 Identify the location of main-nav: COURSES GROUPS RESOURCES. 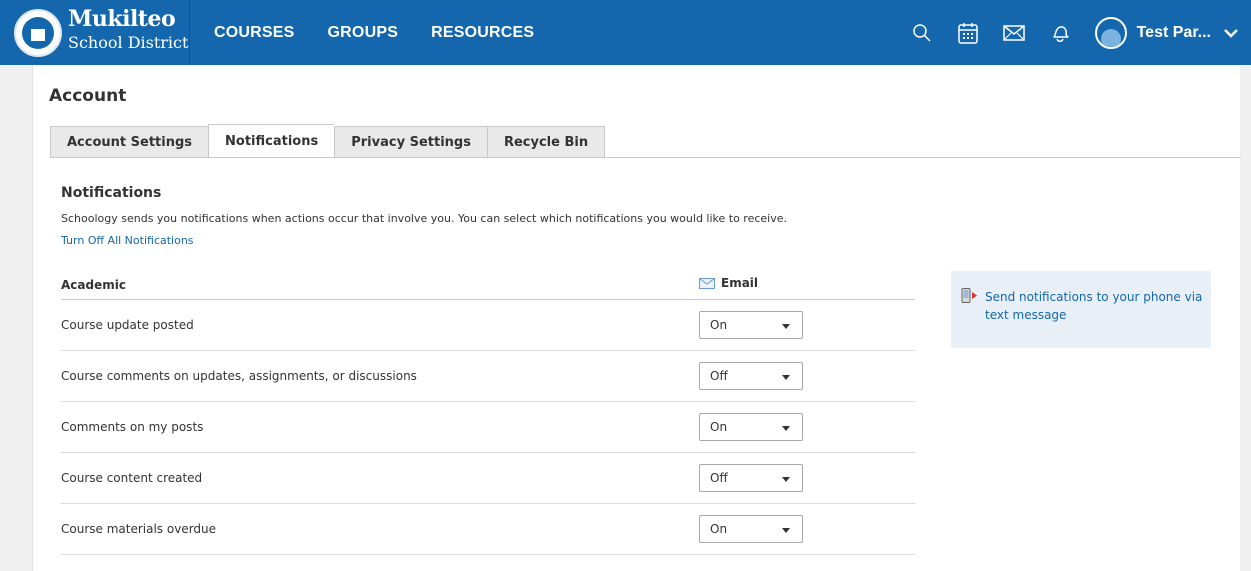
(374, 32).